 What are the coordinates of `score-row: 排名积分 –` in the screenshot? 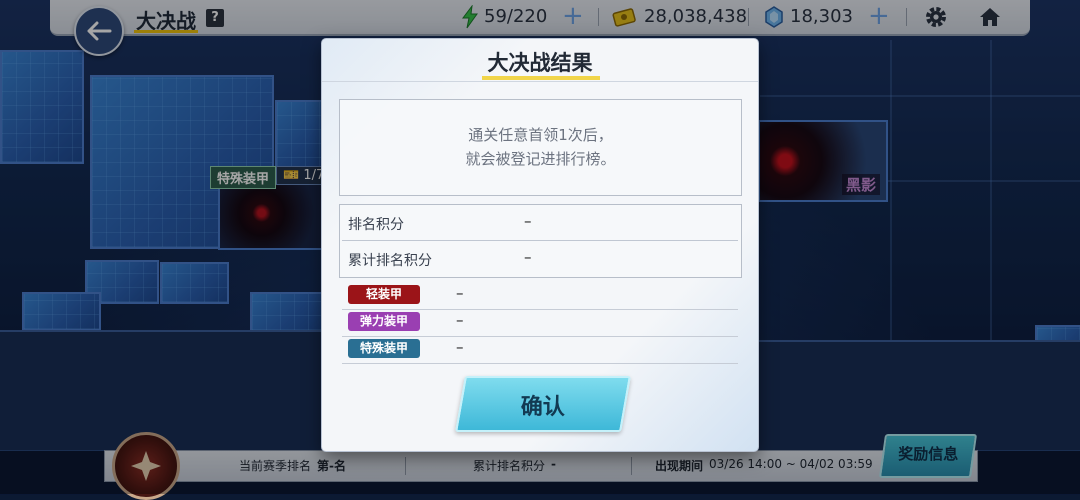 It's located at (540, 223).